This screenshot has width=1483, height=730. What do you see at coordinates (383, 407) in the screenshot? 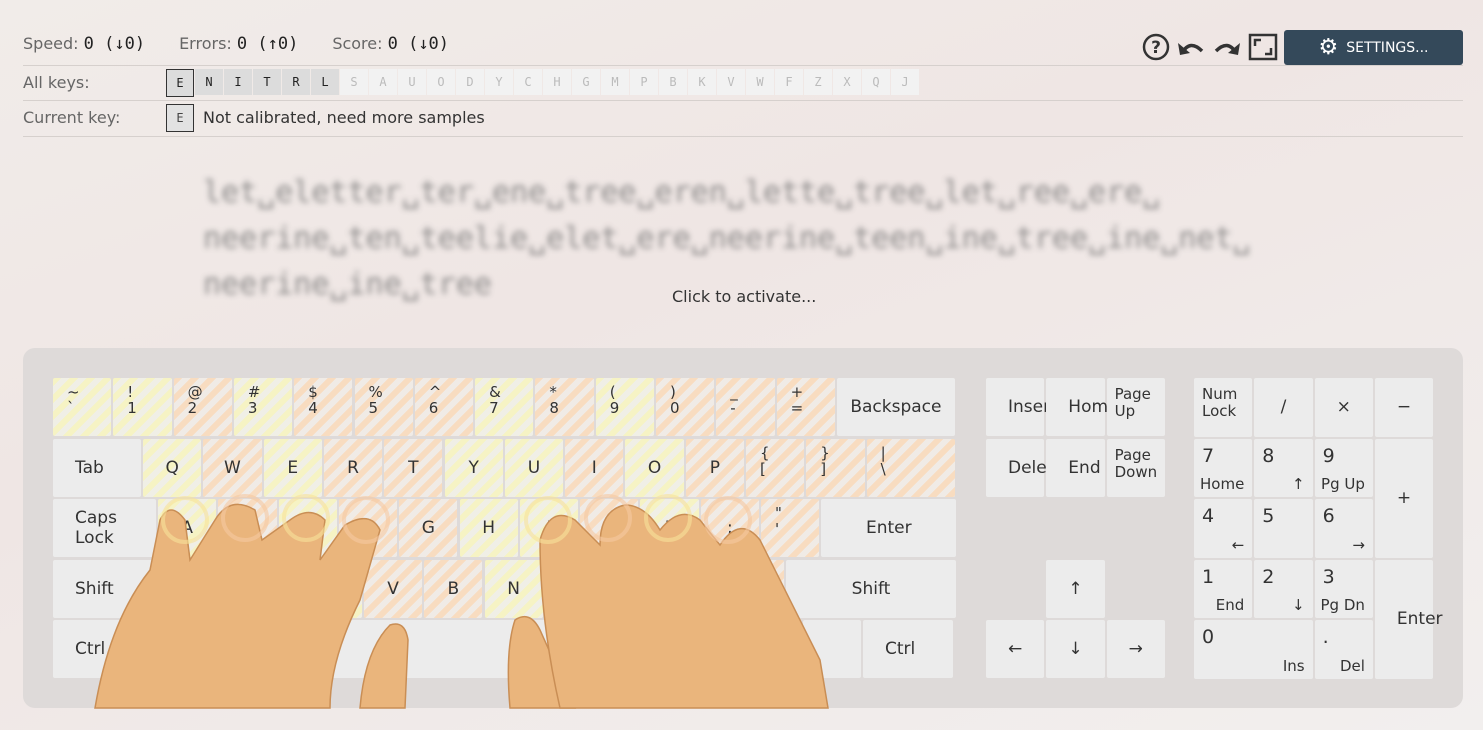
I see `key-%: % 5` at bounding box center [383, 407].